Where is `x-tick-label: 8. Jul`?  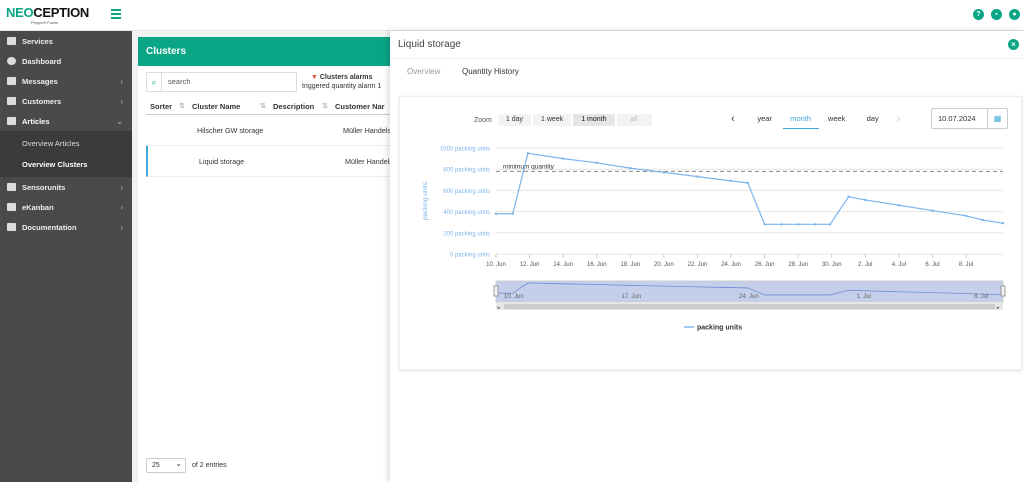
x-tick-label: 8. Jul is located at coordinates (966, 265).